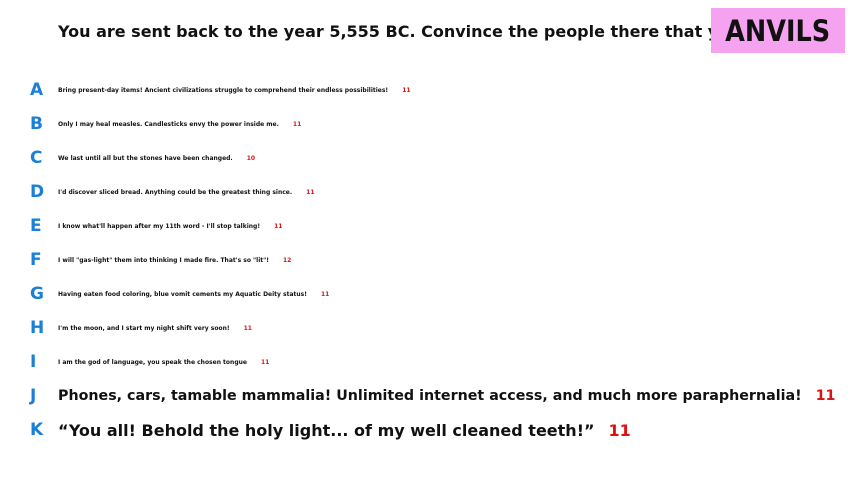  Describe the element at coordinates (287, 260) in the screenshot. I see `answer-score: 12` at that location.